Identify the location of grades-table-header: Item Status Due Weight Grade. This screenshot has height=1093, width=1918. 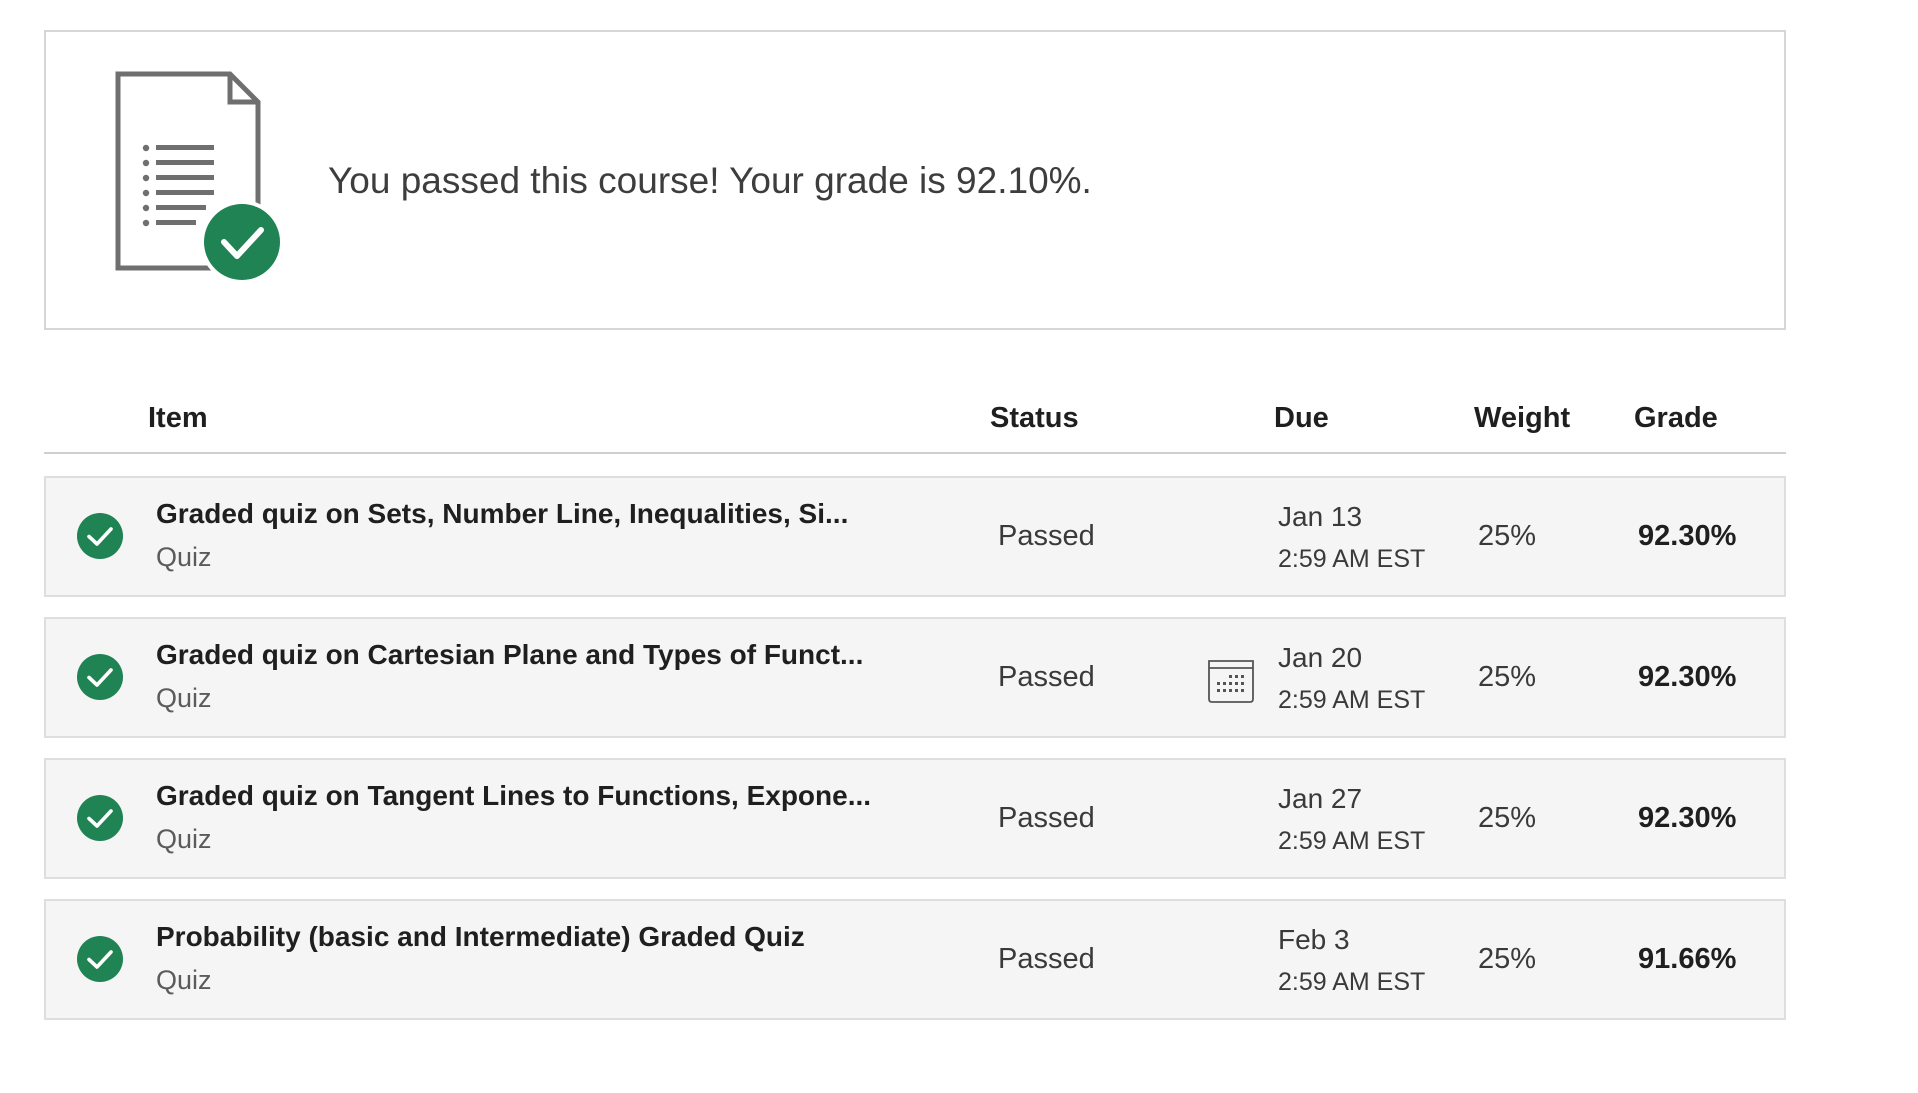
(915, 420).